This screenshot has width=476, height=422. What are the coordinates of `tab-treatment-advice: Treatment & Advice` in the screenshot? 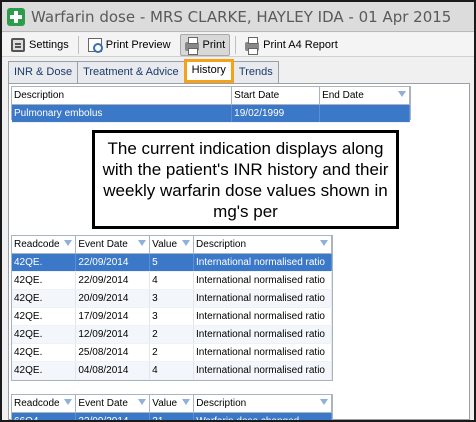 It's located at (131, 72).